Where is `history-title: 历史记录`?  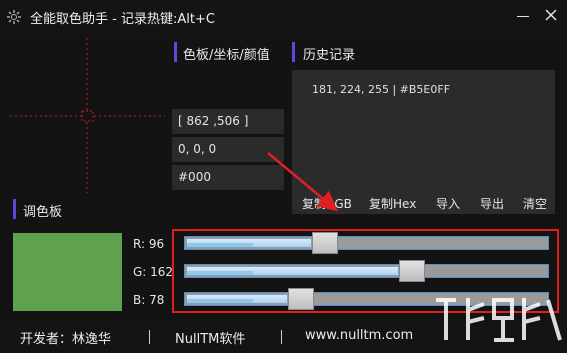
history-title: 历史记录 is located at coordinates (329, 55).